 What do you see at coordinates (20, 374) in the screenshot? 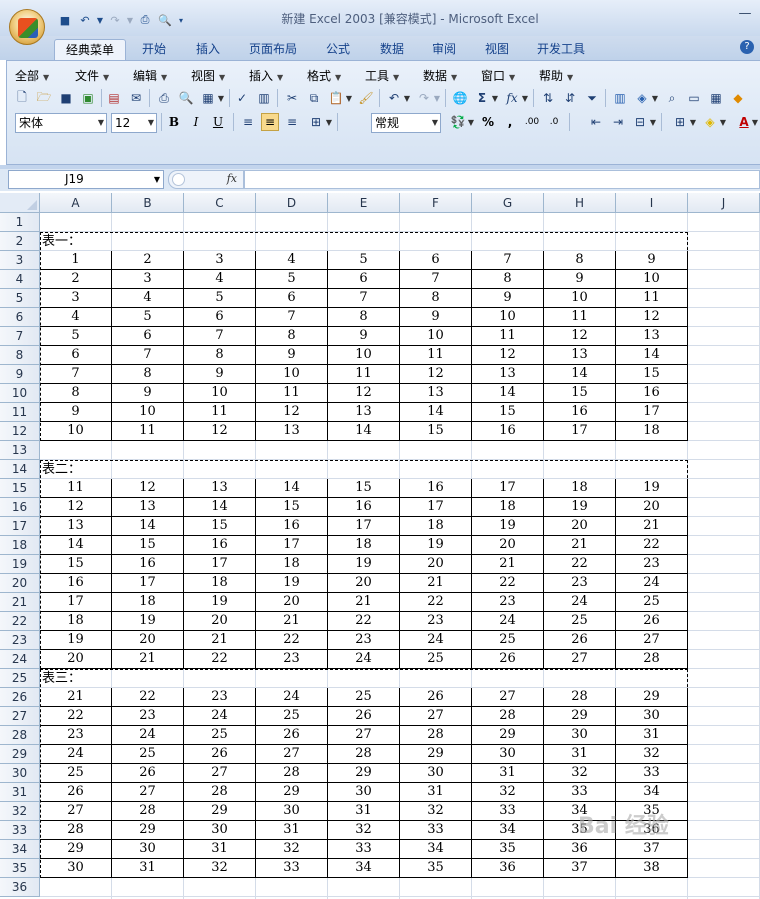
I see `row-header: 9` at bounding box center [20, 374].